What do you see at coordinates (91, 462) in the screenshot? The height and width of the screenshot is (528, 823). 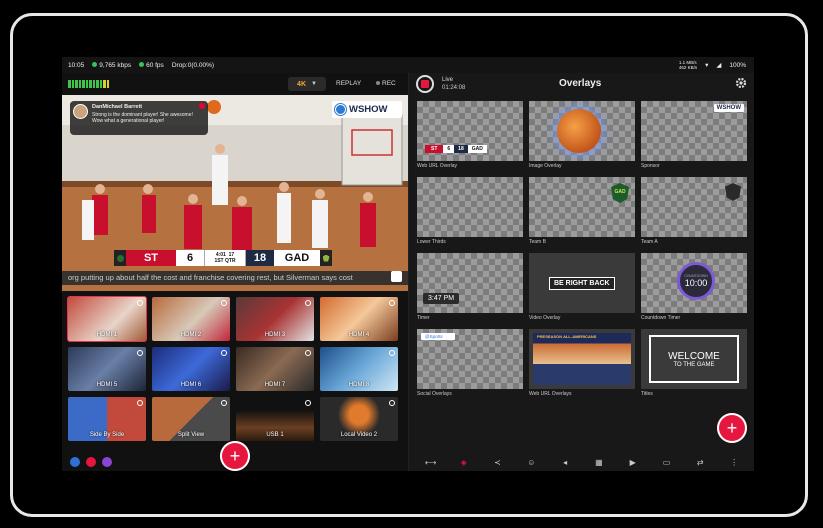 I see `youtube-icon` at bounding box center [91, 462].